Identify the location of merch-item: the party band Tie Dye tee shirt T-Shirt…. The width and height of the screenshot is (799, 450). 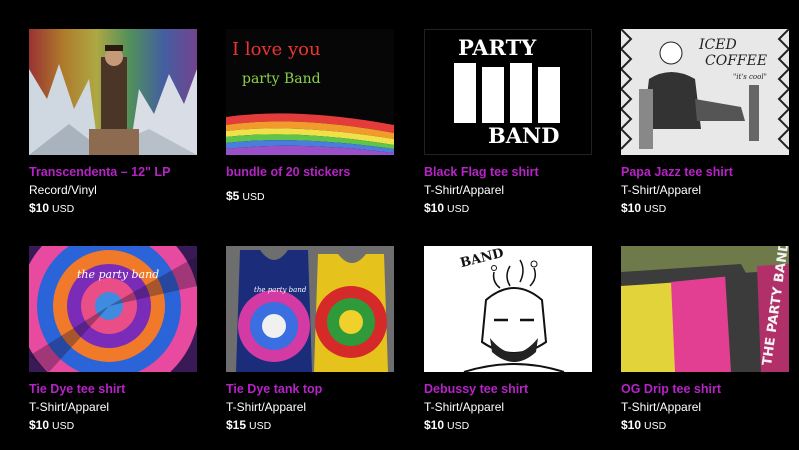
(113, 339).